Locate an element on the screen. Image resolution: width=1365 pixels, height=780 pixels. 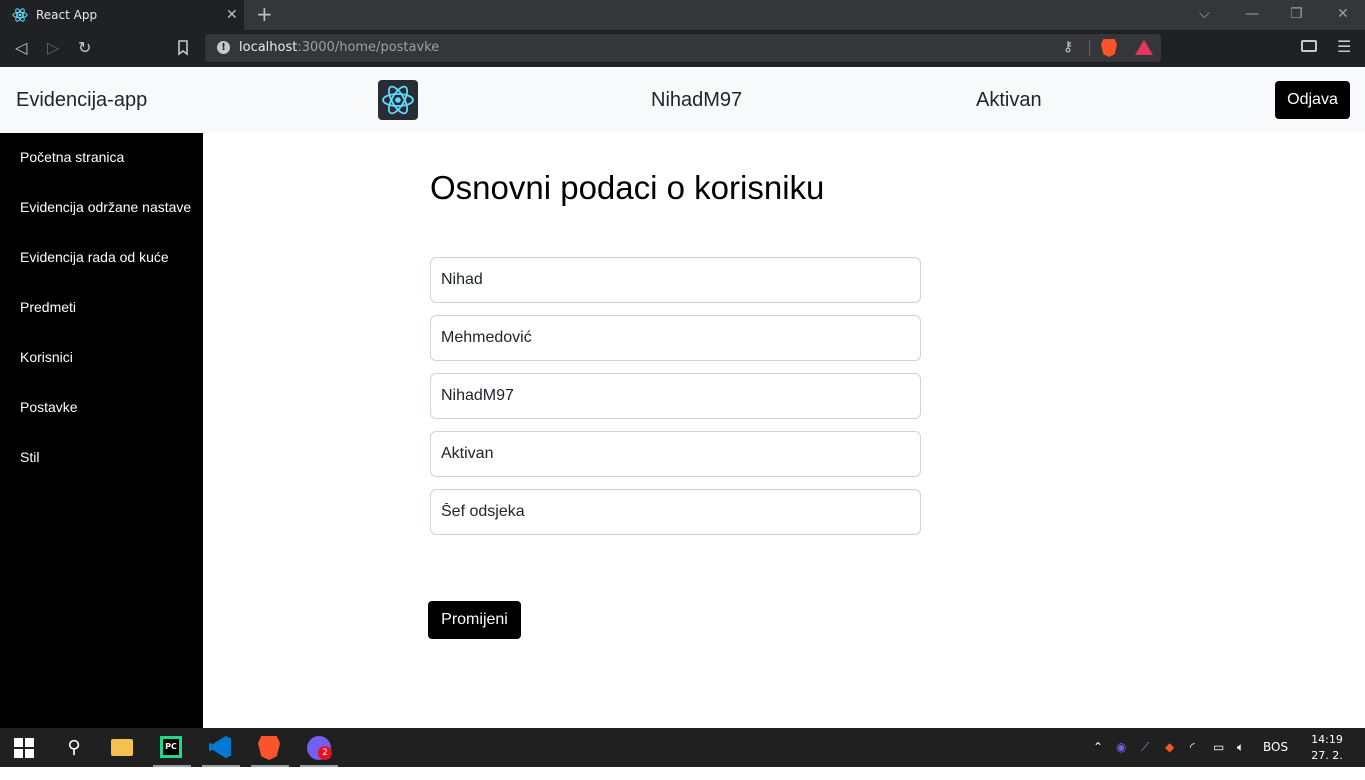
file-explorer-icon is located at coordinates (122, 747).